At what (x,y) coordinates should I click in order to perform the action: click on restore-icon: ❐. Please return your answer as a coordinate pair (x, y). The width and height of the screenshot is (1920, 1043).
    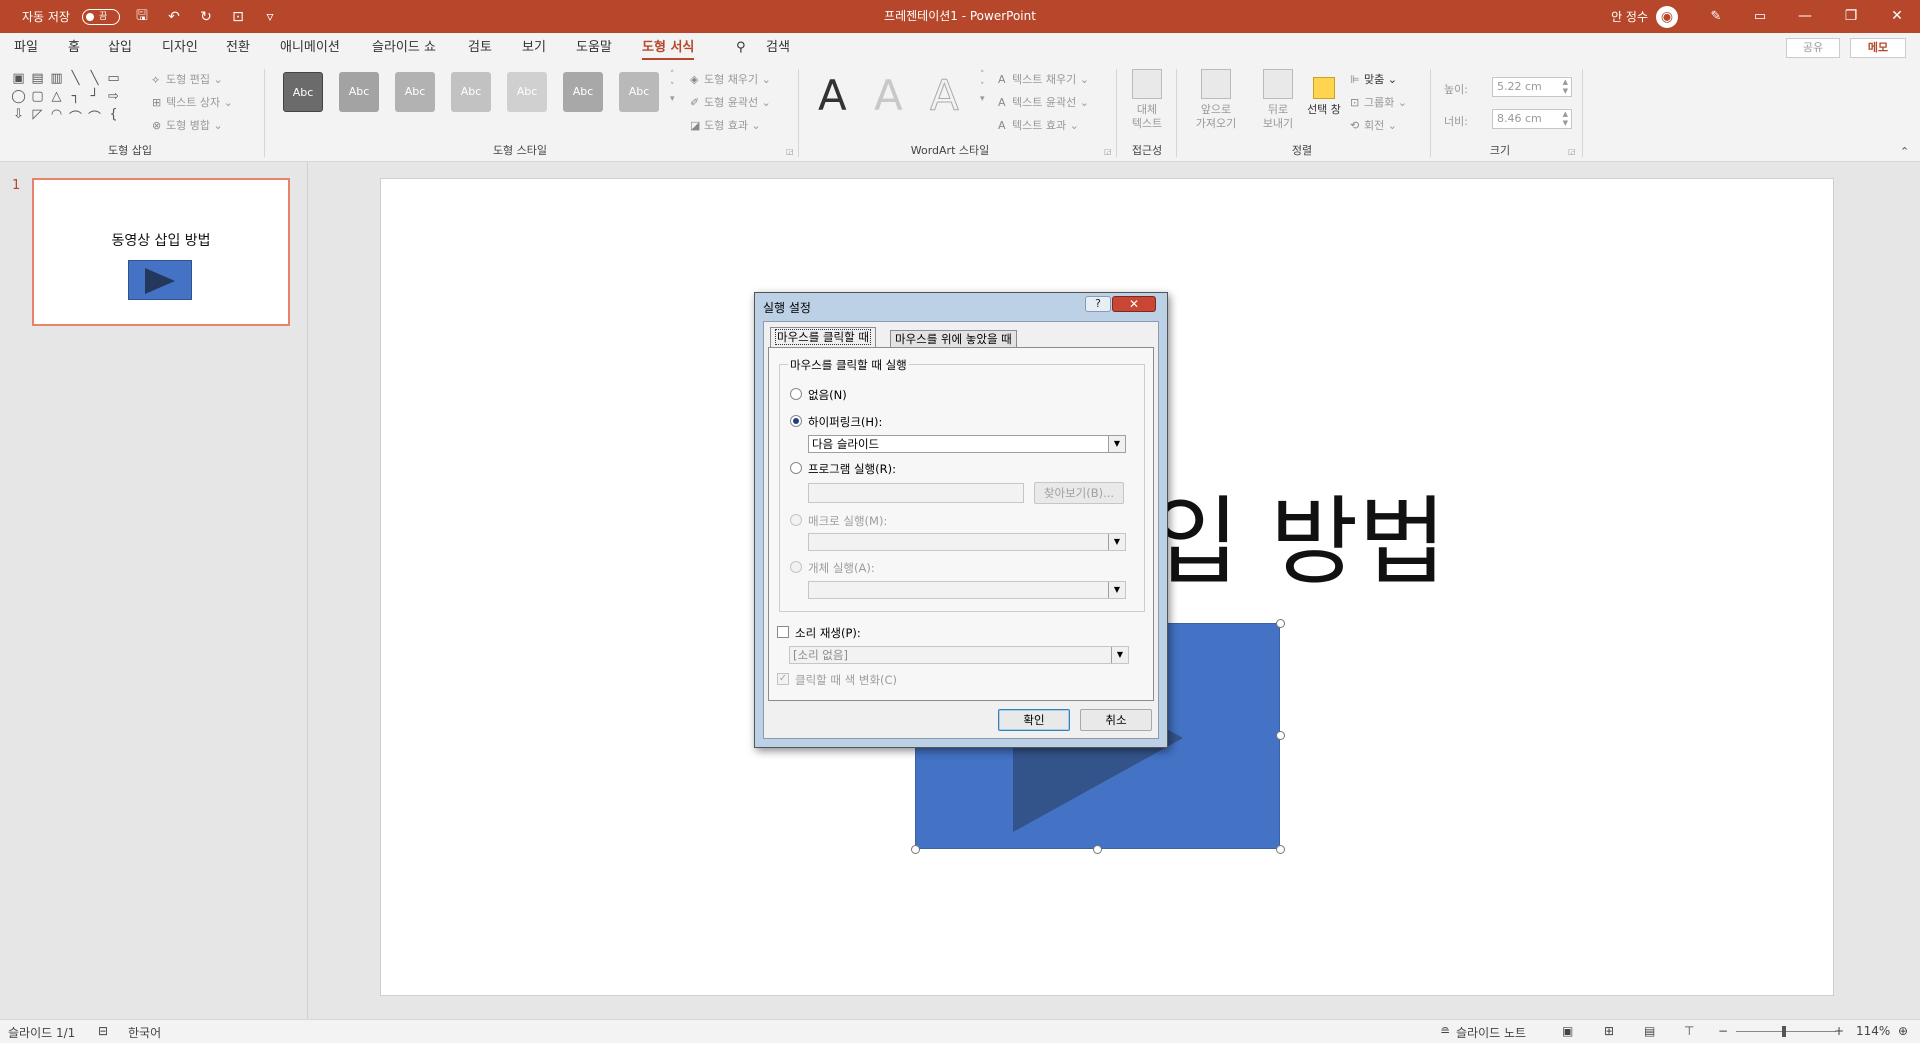
    Looking at the image, I should click on (1851, 16).